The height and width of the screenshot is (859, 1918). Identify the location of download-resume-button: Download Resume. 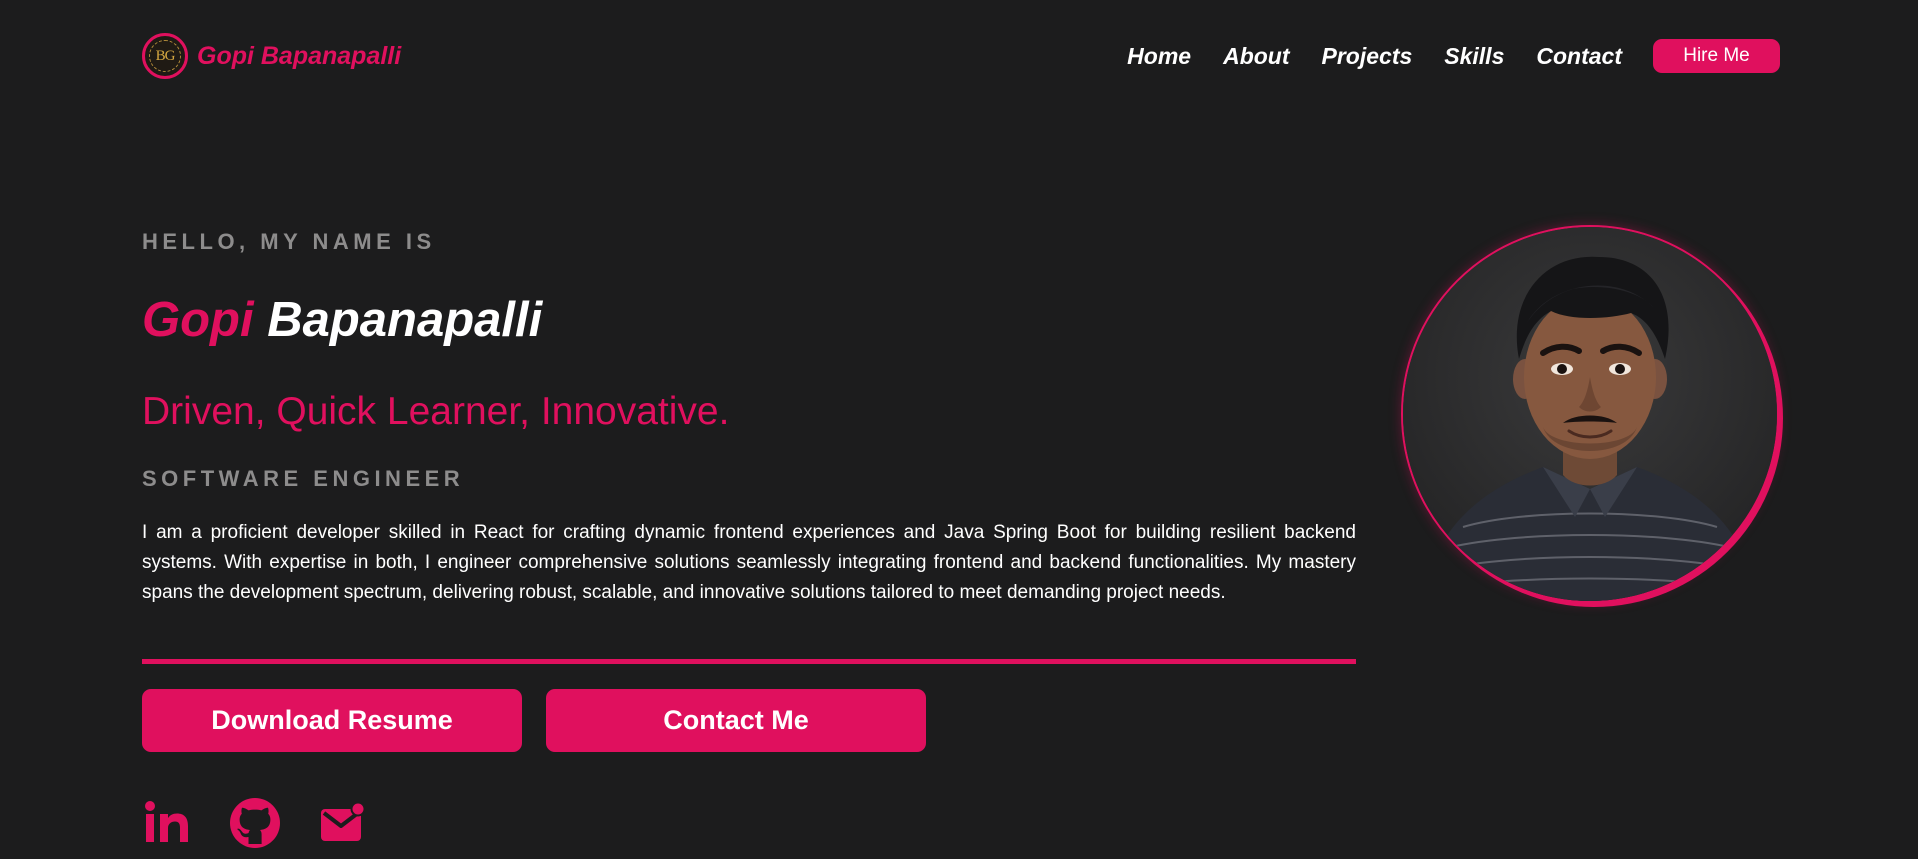
(332, 720).